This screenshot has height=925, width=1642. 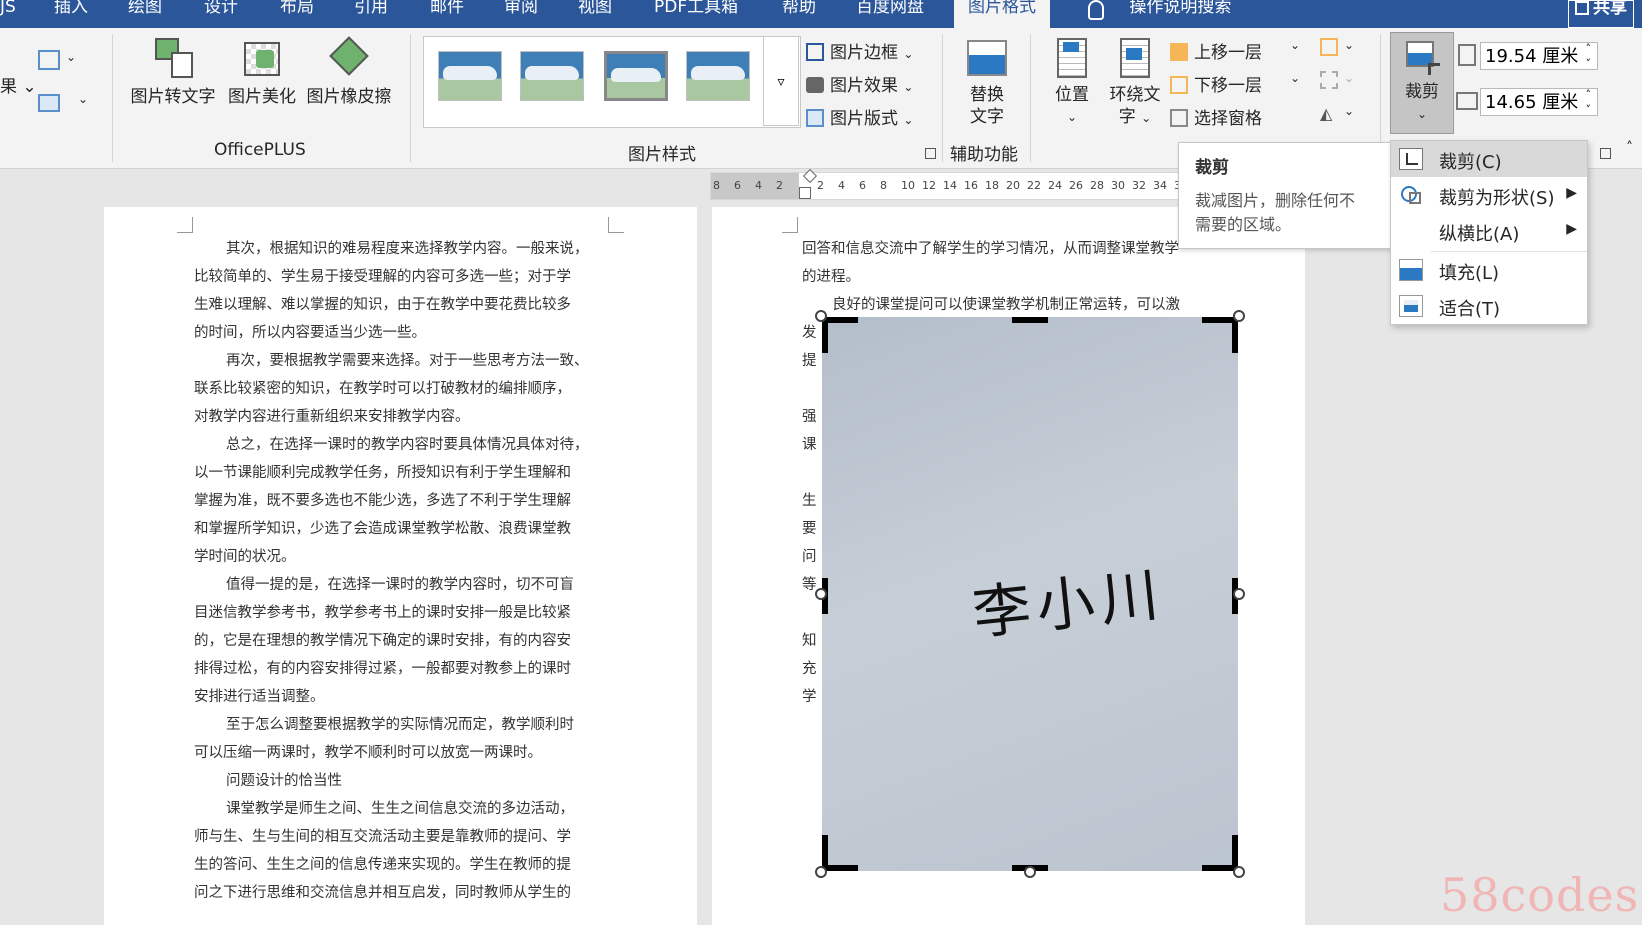 I want to click on picture-beautify-button: 图片美化, so click(x=262, y=72).